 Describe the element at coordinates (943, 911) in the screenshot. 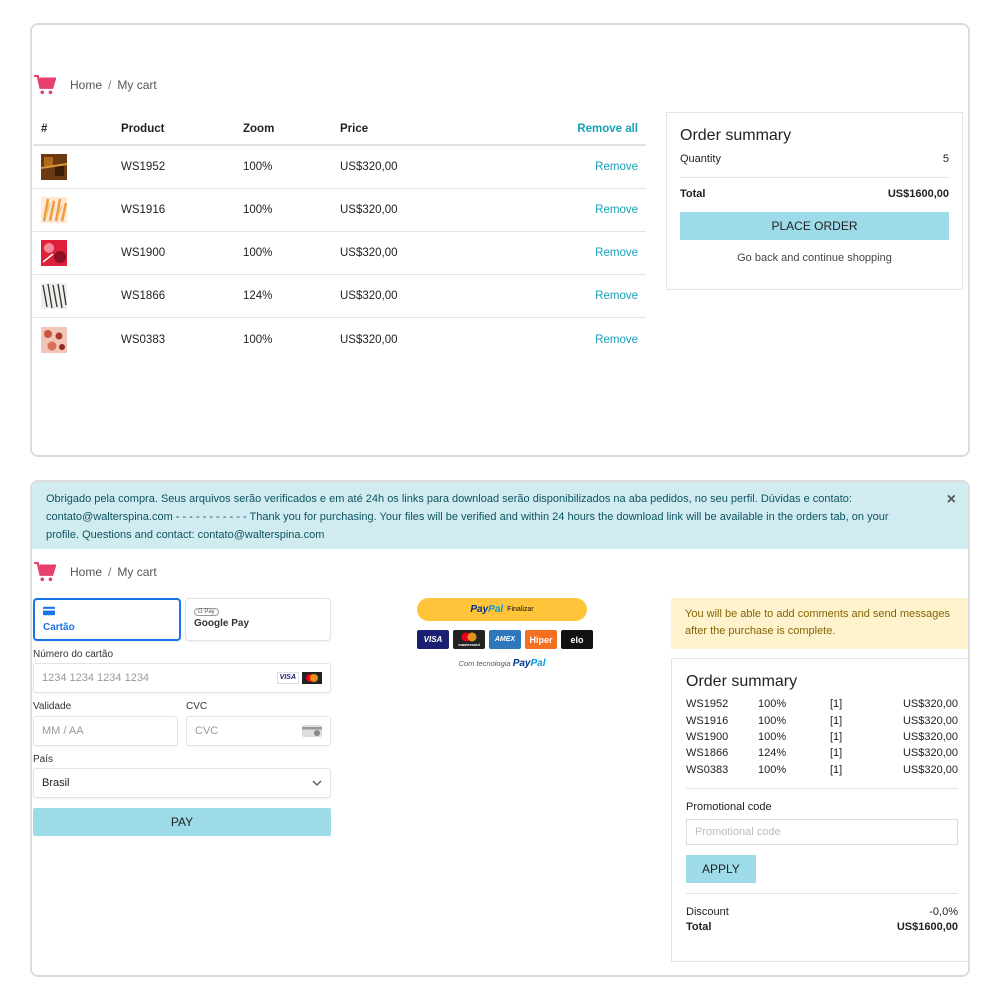

I see `discount-value: -0,0%` at that location.